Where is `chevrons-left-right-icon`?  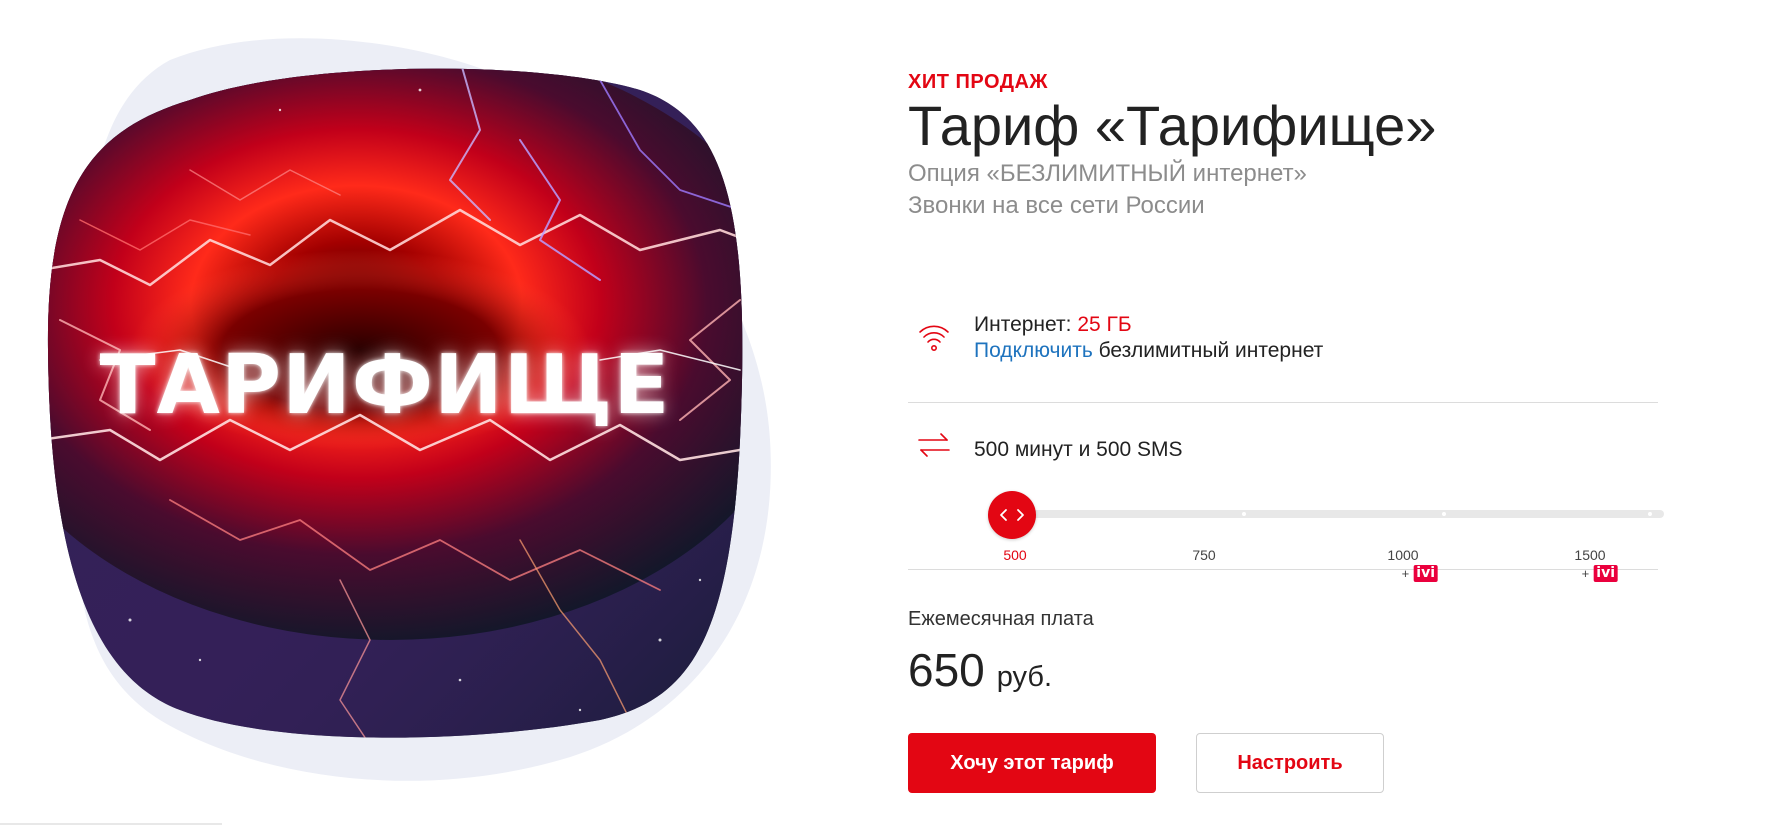
chevrons-left-right-icon is located at coordinates (1012, 515).